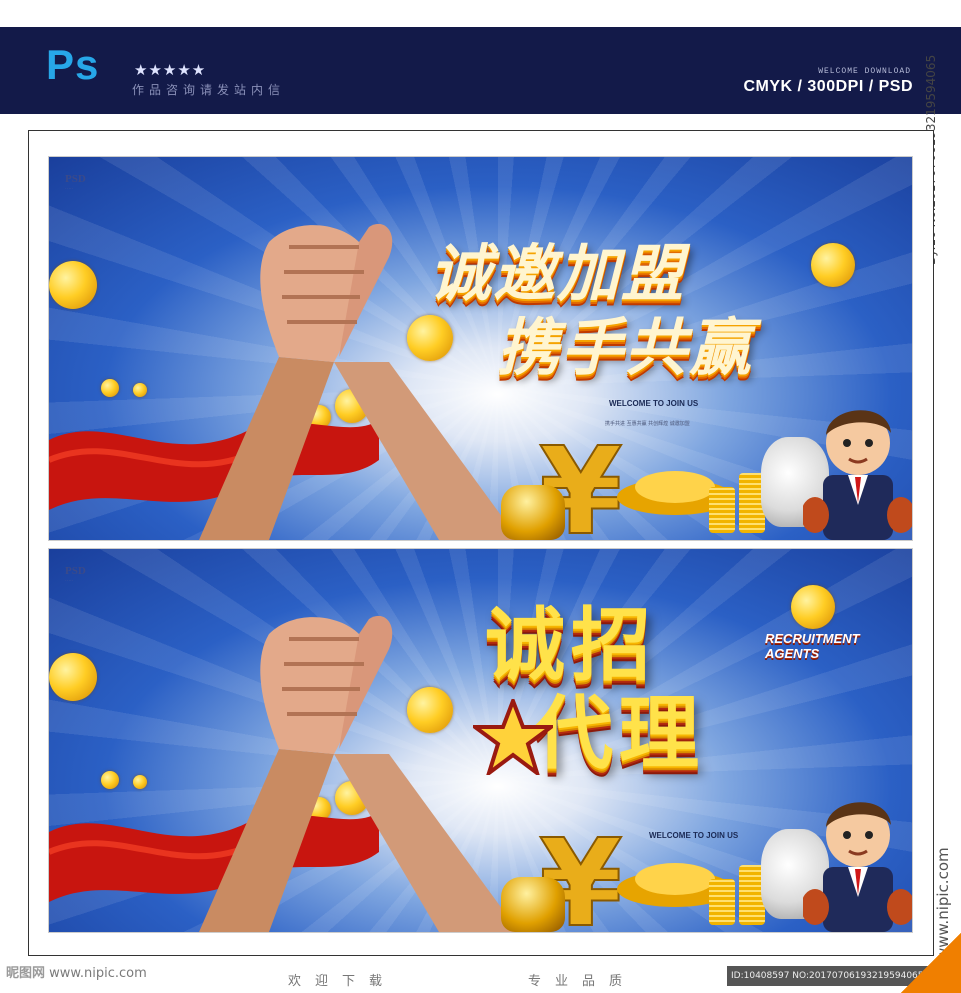 This screenshot has width=961, height=993. I want to click on ps-logo: Ps, so click(73, 64).